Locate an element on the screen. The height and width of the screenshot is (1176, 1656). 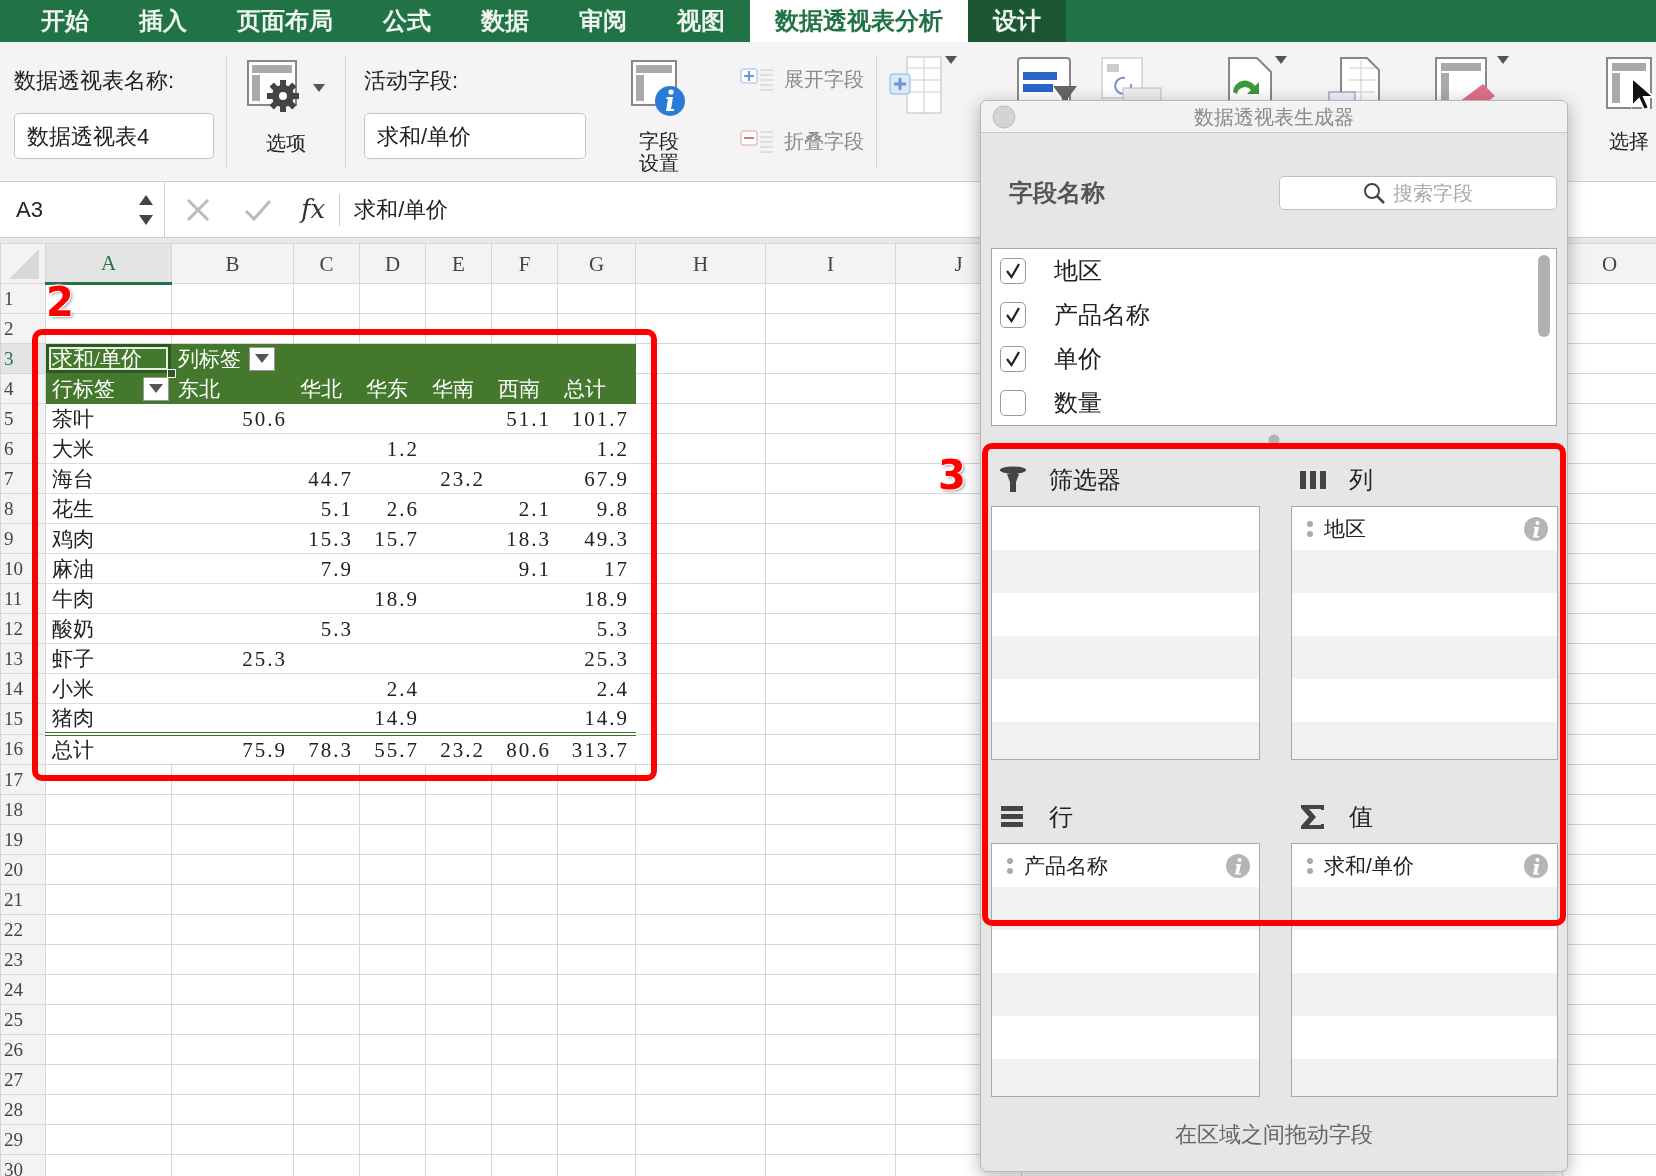
table-cell: 2.4 is located at coordinates (596, 688).